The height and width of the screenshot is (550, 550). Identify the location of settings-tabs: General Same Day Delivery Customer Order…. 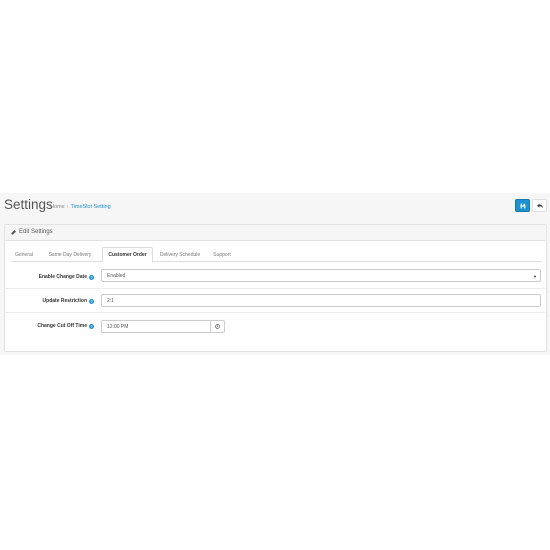
(276, 255).